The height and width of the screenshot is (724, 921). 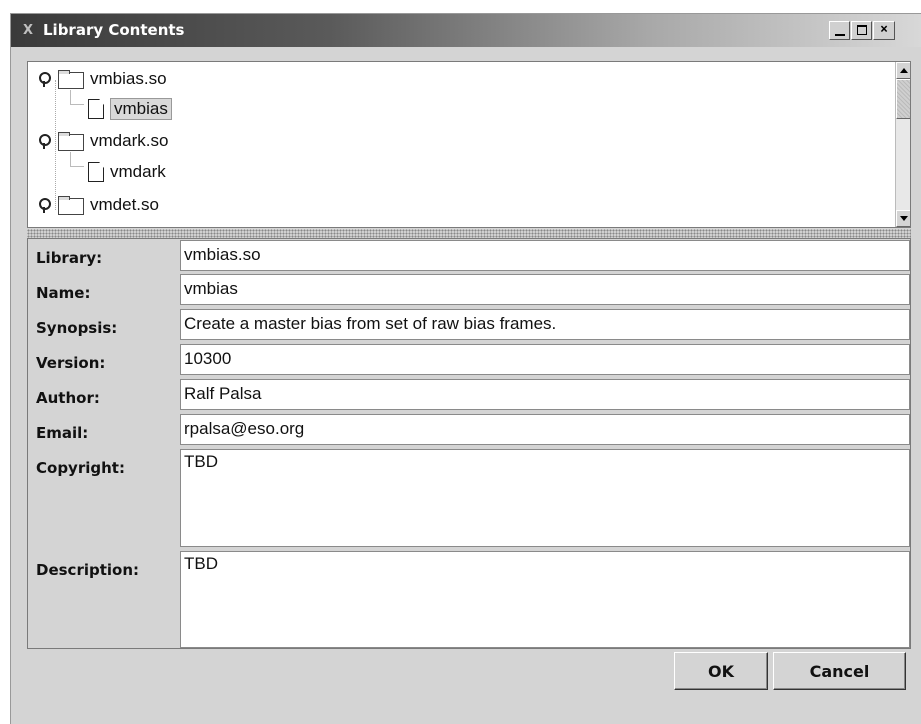 I want to click on arrow-up-icon, so click(x=904, y=70).